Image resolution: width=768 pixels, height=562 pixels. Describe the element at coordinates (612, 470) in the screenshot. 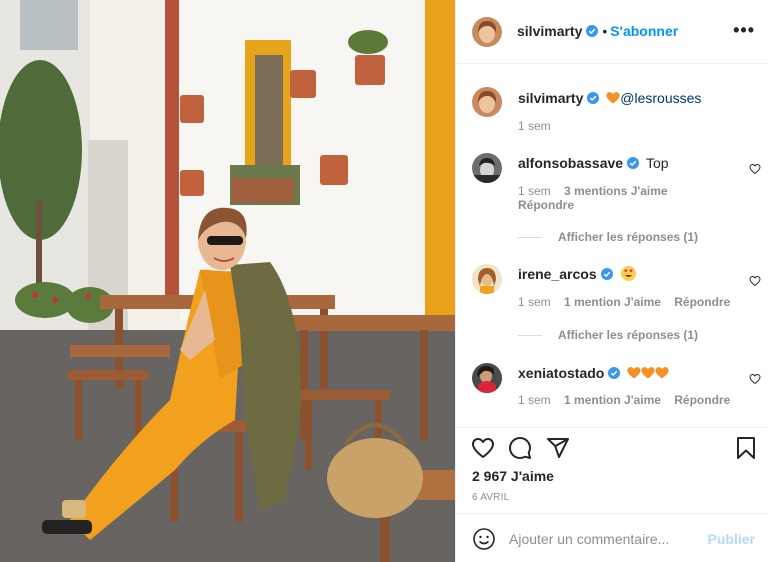

I see `post-actions: 2 967 J'aime 6 AVRIL` at that location.